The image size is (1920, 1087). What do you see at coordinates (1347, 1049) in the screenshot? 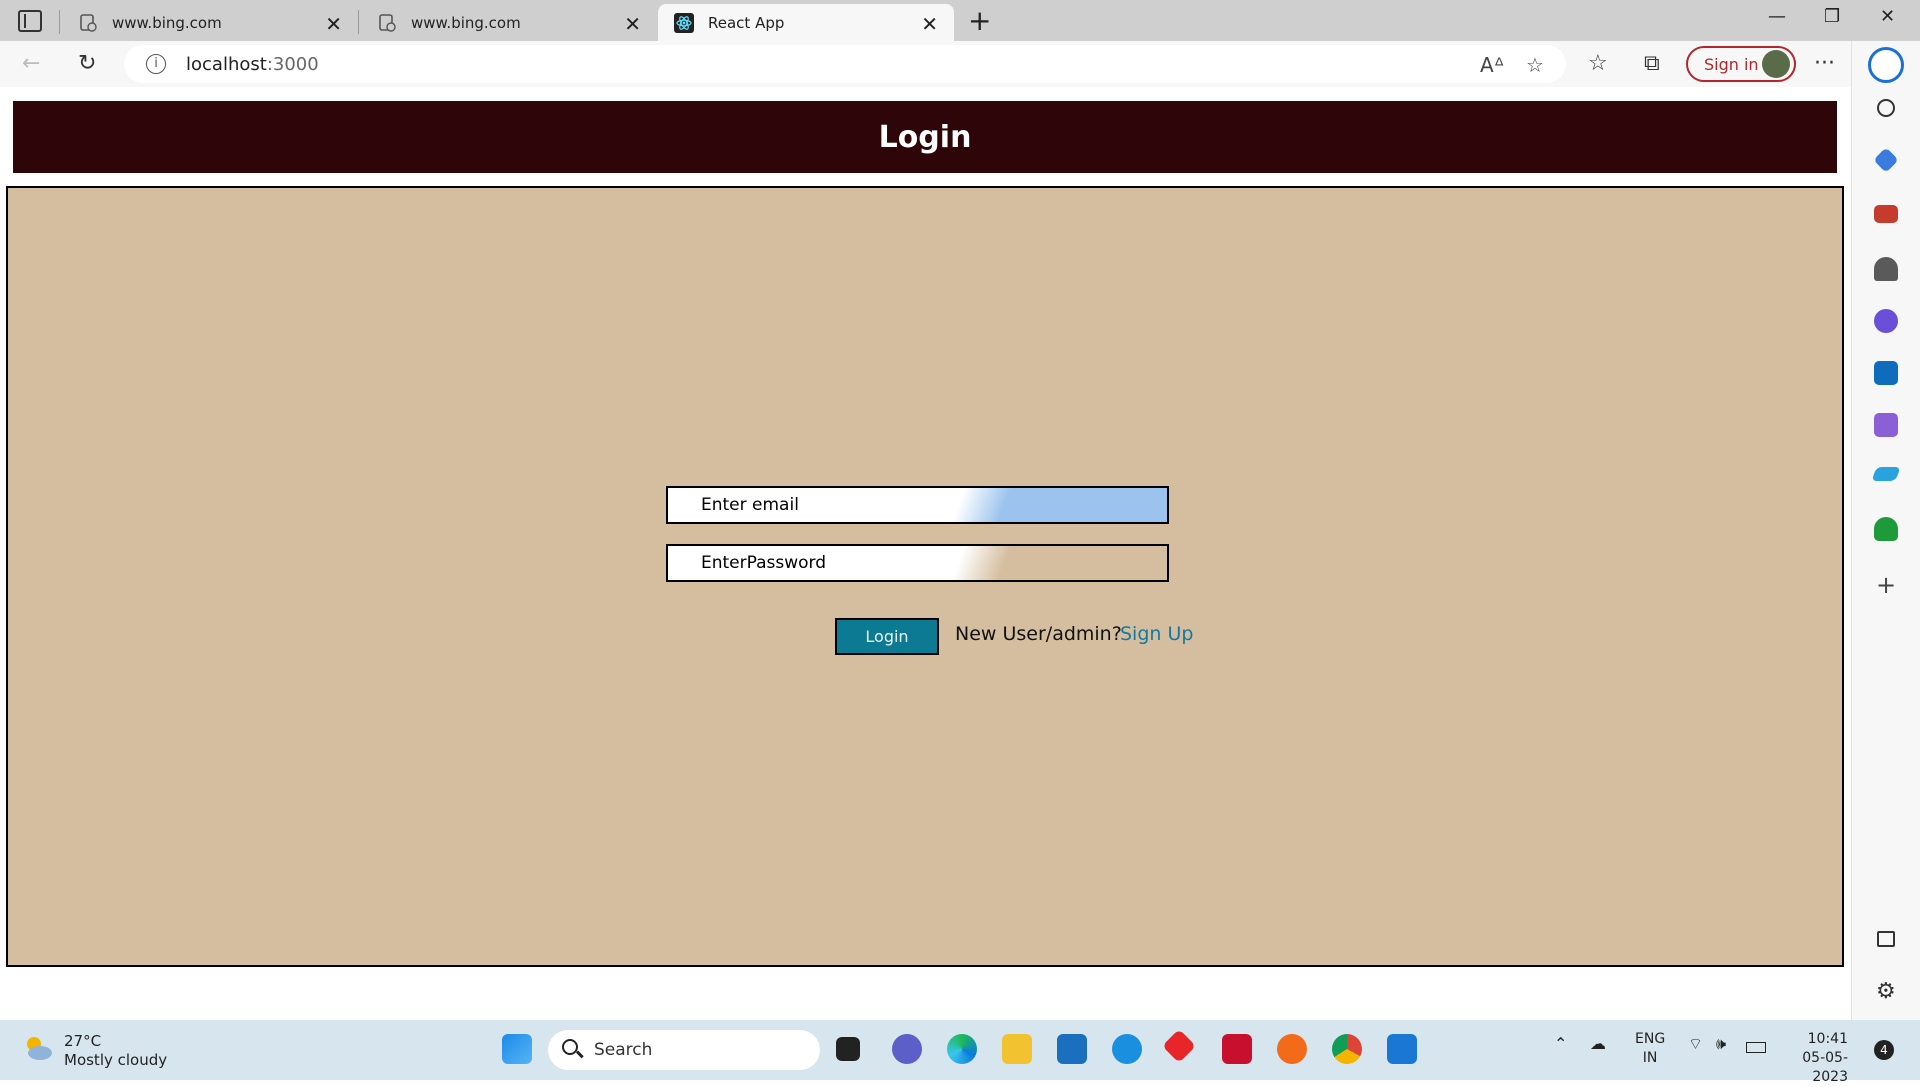
I see `chrome-icon` at bounding box center [1347, 1049].